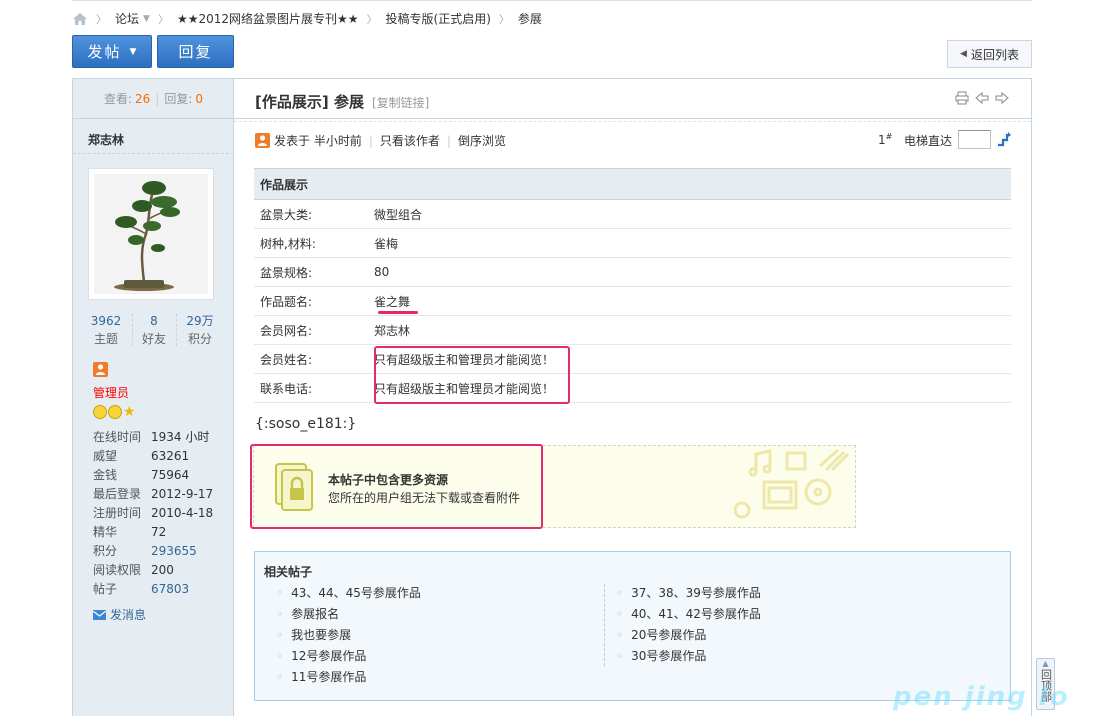  Describe the element at coordinates (315, 614) in the screenshot. I see `related-link: 参展报名` at that location.